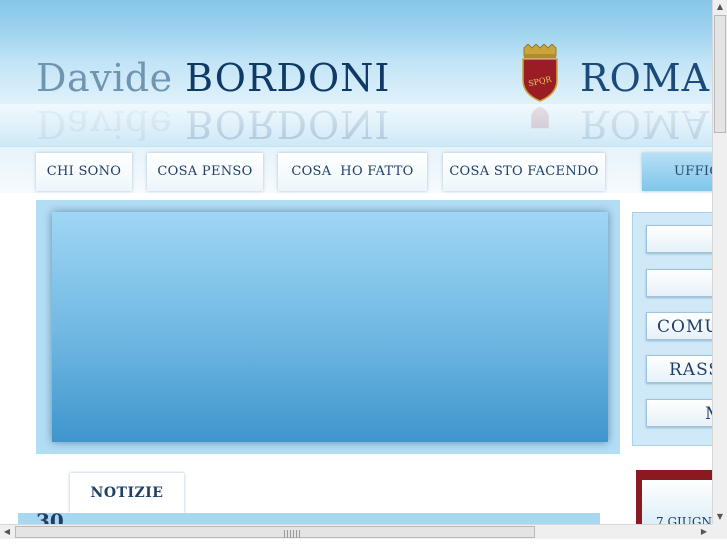 The height and width of the screenshot is (545, 727). What do you see at coordinates (720, 7) in the screenshot?
I see `scroll-up-icon: ▲` at bounding box center [720, 7].